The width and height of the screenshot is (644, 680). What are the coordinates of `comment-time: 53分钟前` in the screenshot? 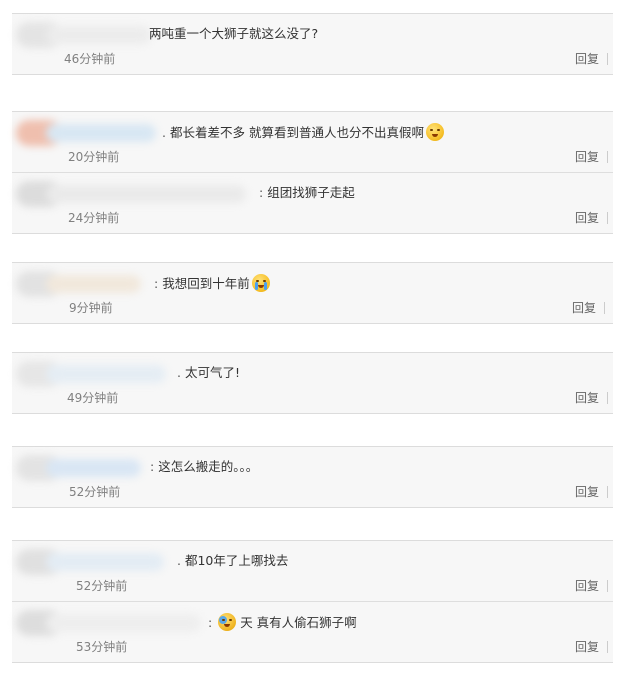 It's located at (102, 647).